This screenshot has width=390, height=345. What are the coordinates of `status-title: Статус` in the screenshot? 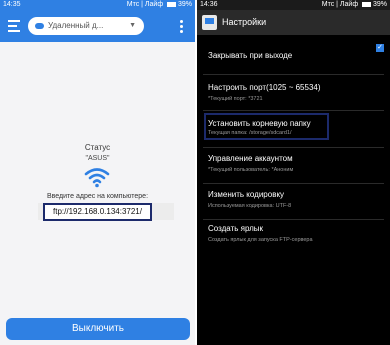 It's located at (97, 147).